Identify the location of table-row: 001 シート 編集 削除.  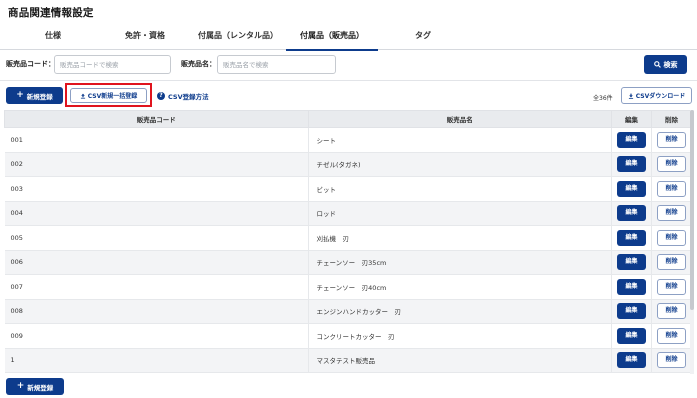
(348, 140).